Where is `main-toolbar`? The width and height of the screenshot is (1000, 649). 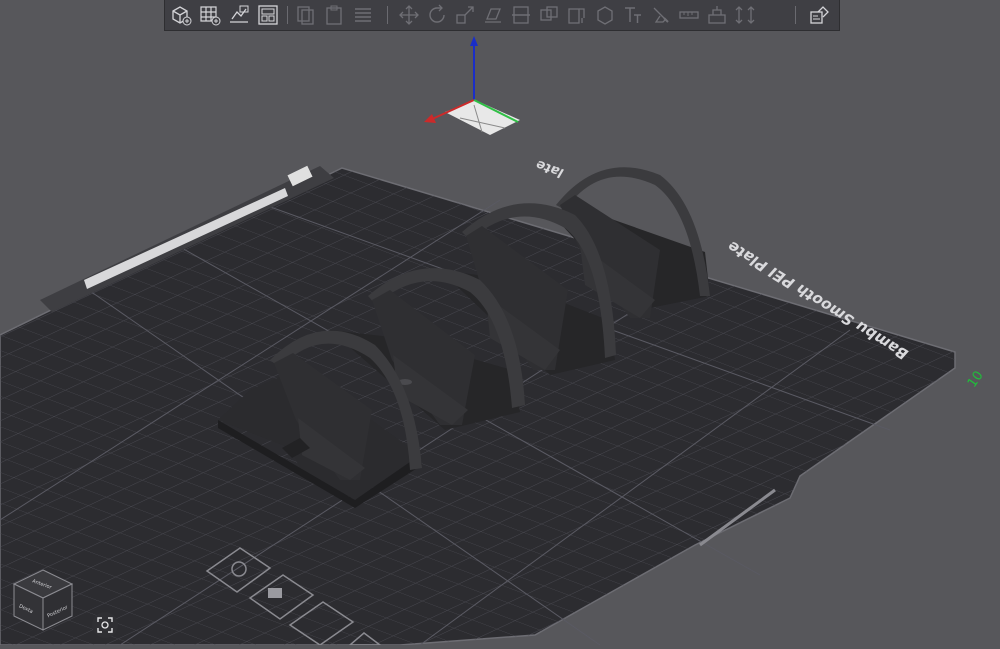
main-toolbar is located at coordinates (502, 15).